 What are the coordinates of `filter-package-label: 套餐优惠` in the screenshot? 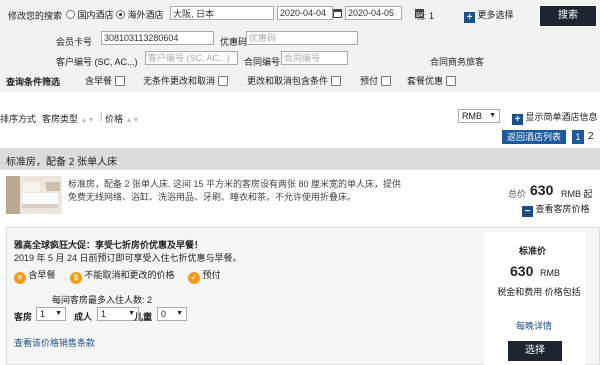 It's located at (425, 81).